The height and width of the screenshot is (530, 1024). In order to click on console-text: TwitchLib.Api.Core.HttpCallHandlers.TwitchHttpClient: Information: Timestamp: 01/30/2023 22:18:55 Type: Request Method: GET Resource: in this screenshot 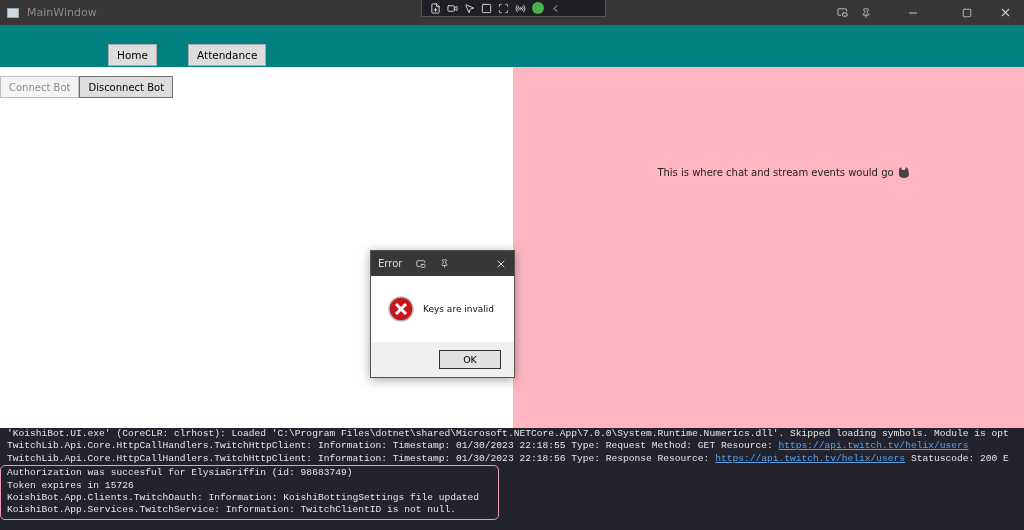, I will do `click(390, 446)`.